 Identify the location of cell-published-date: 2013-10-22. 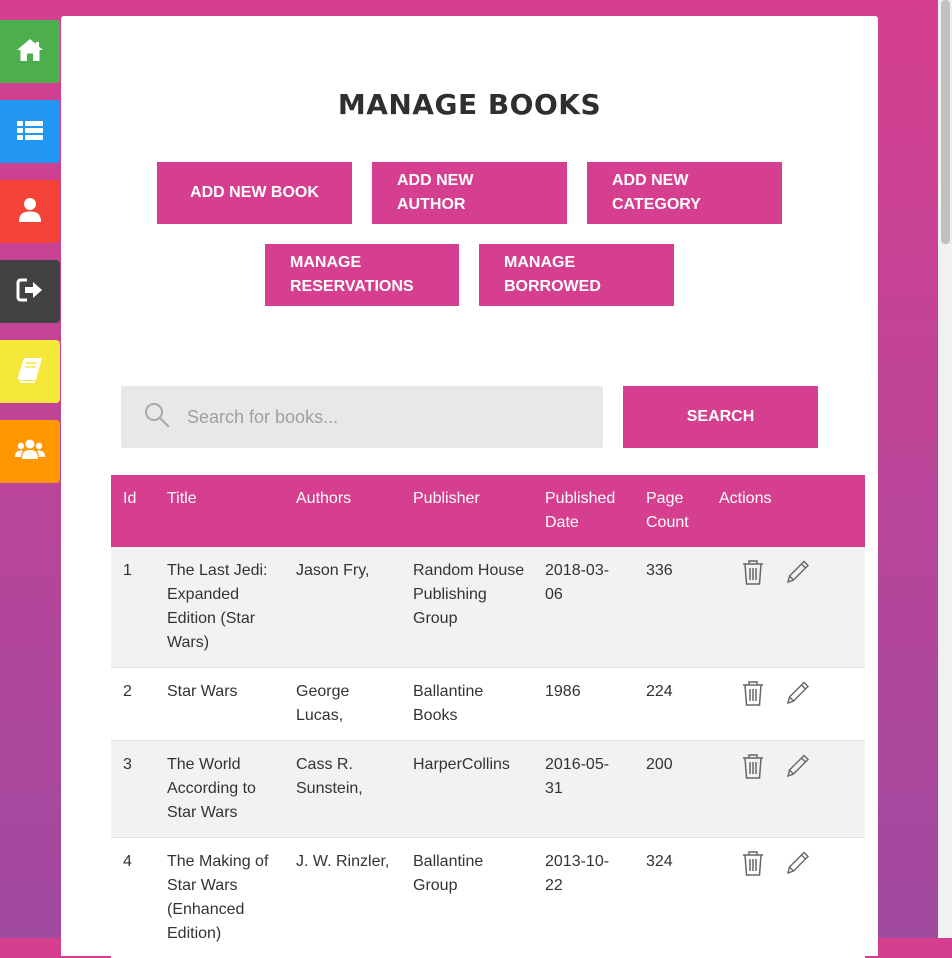
(577, 873).